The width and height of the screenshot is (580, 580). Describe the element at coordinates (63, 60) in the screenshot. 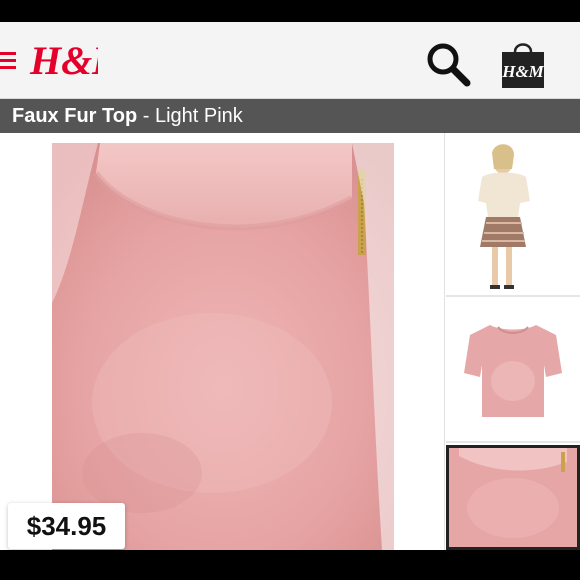

I see `logo-text: H&M` at that location.